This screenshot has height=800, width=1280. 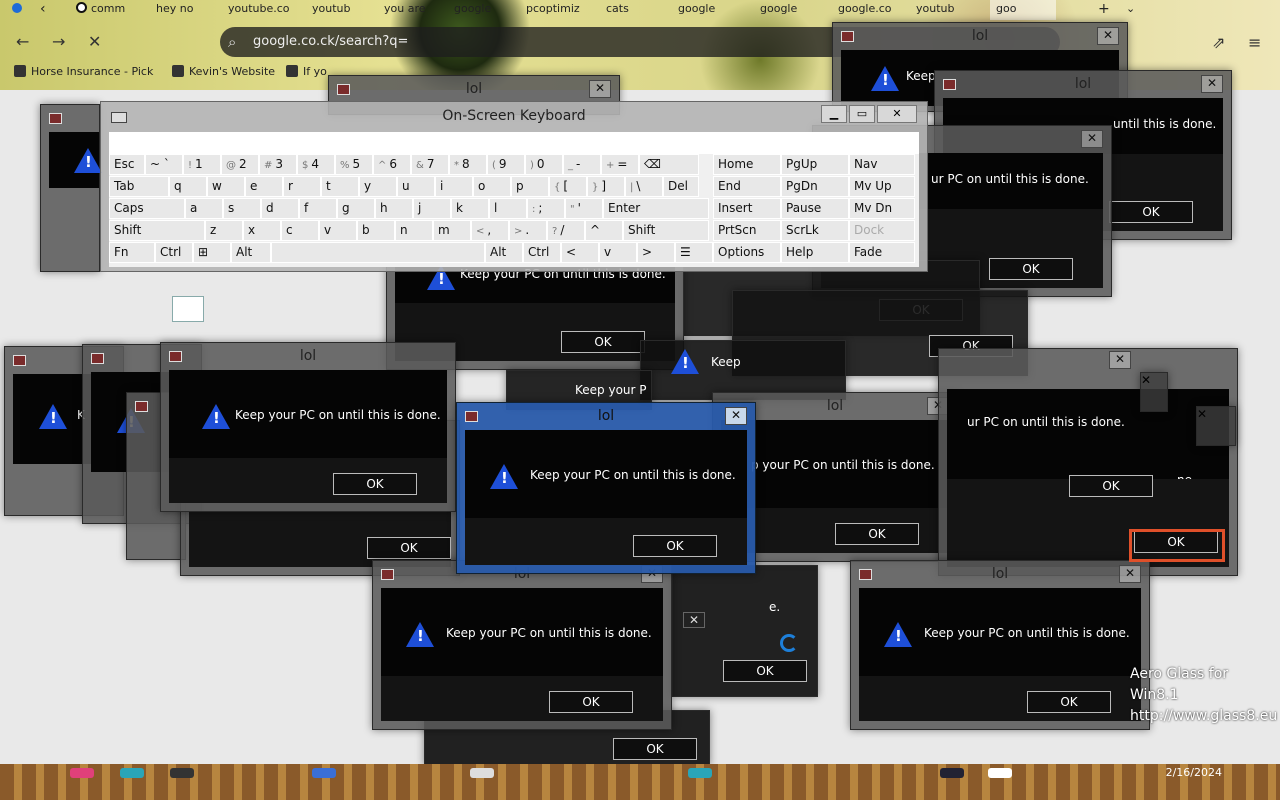 What do you see at coordinates (815, 252) in the screenshot?
I see `osk-nav-key: Help` at bounding box center [815, 252].